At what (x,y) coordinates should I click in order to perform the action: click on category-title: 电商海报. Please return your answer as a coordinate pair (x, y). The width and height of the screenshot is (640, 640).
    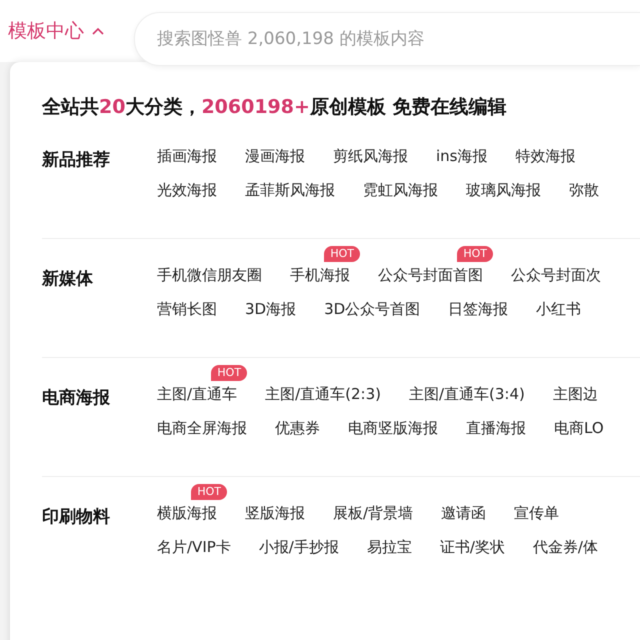
    Looking at the image, I should click on (76, 398).